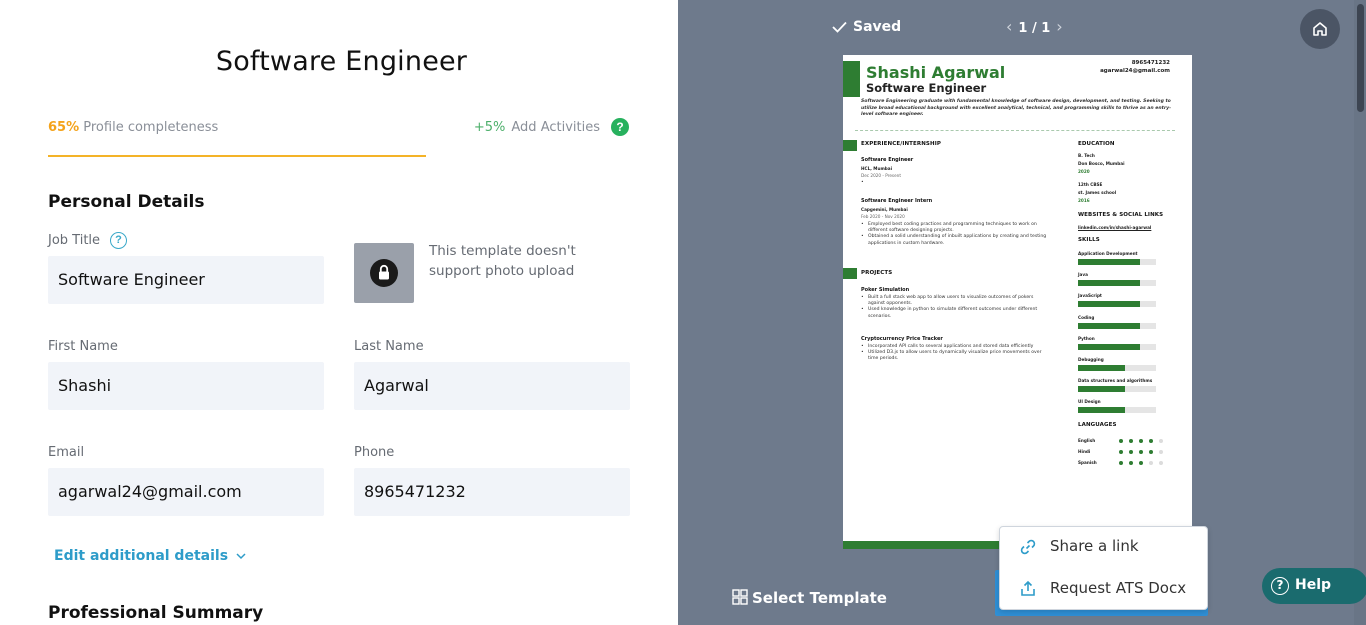 The height and width of the screenshot is (625, 1366). Describe the element at coordinates (620, 127) in the screenshot. I see `help-question-icon: ?` at that location.